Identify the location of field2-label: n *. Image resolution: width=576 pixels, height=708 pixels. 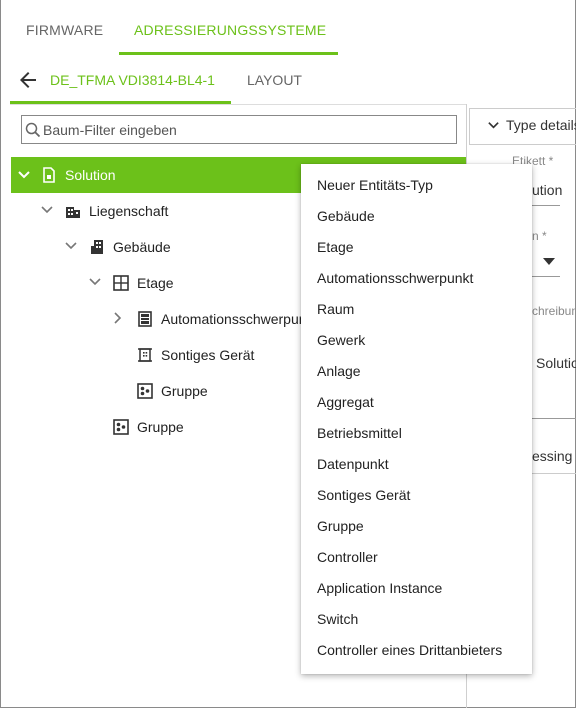
(539, 236).